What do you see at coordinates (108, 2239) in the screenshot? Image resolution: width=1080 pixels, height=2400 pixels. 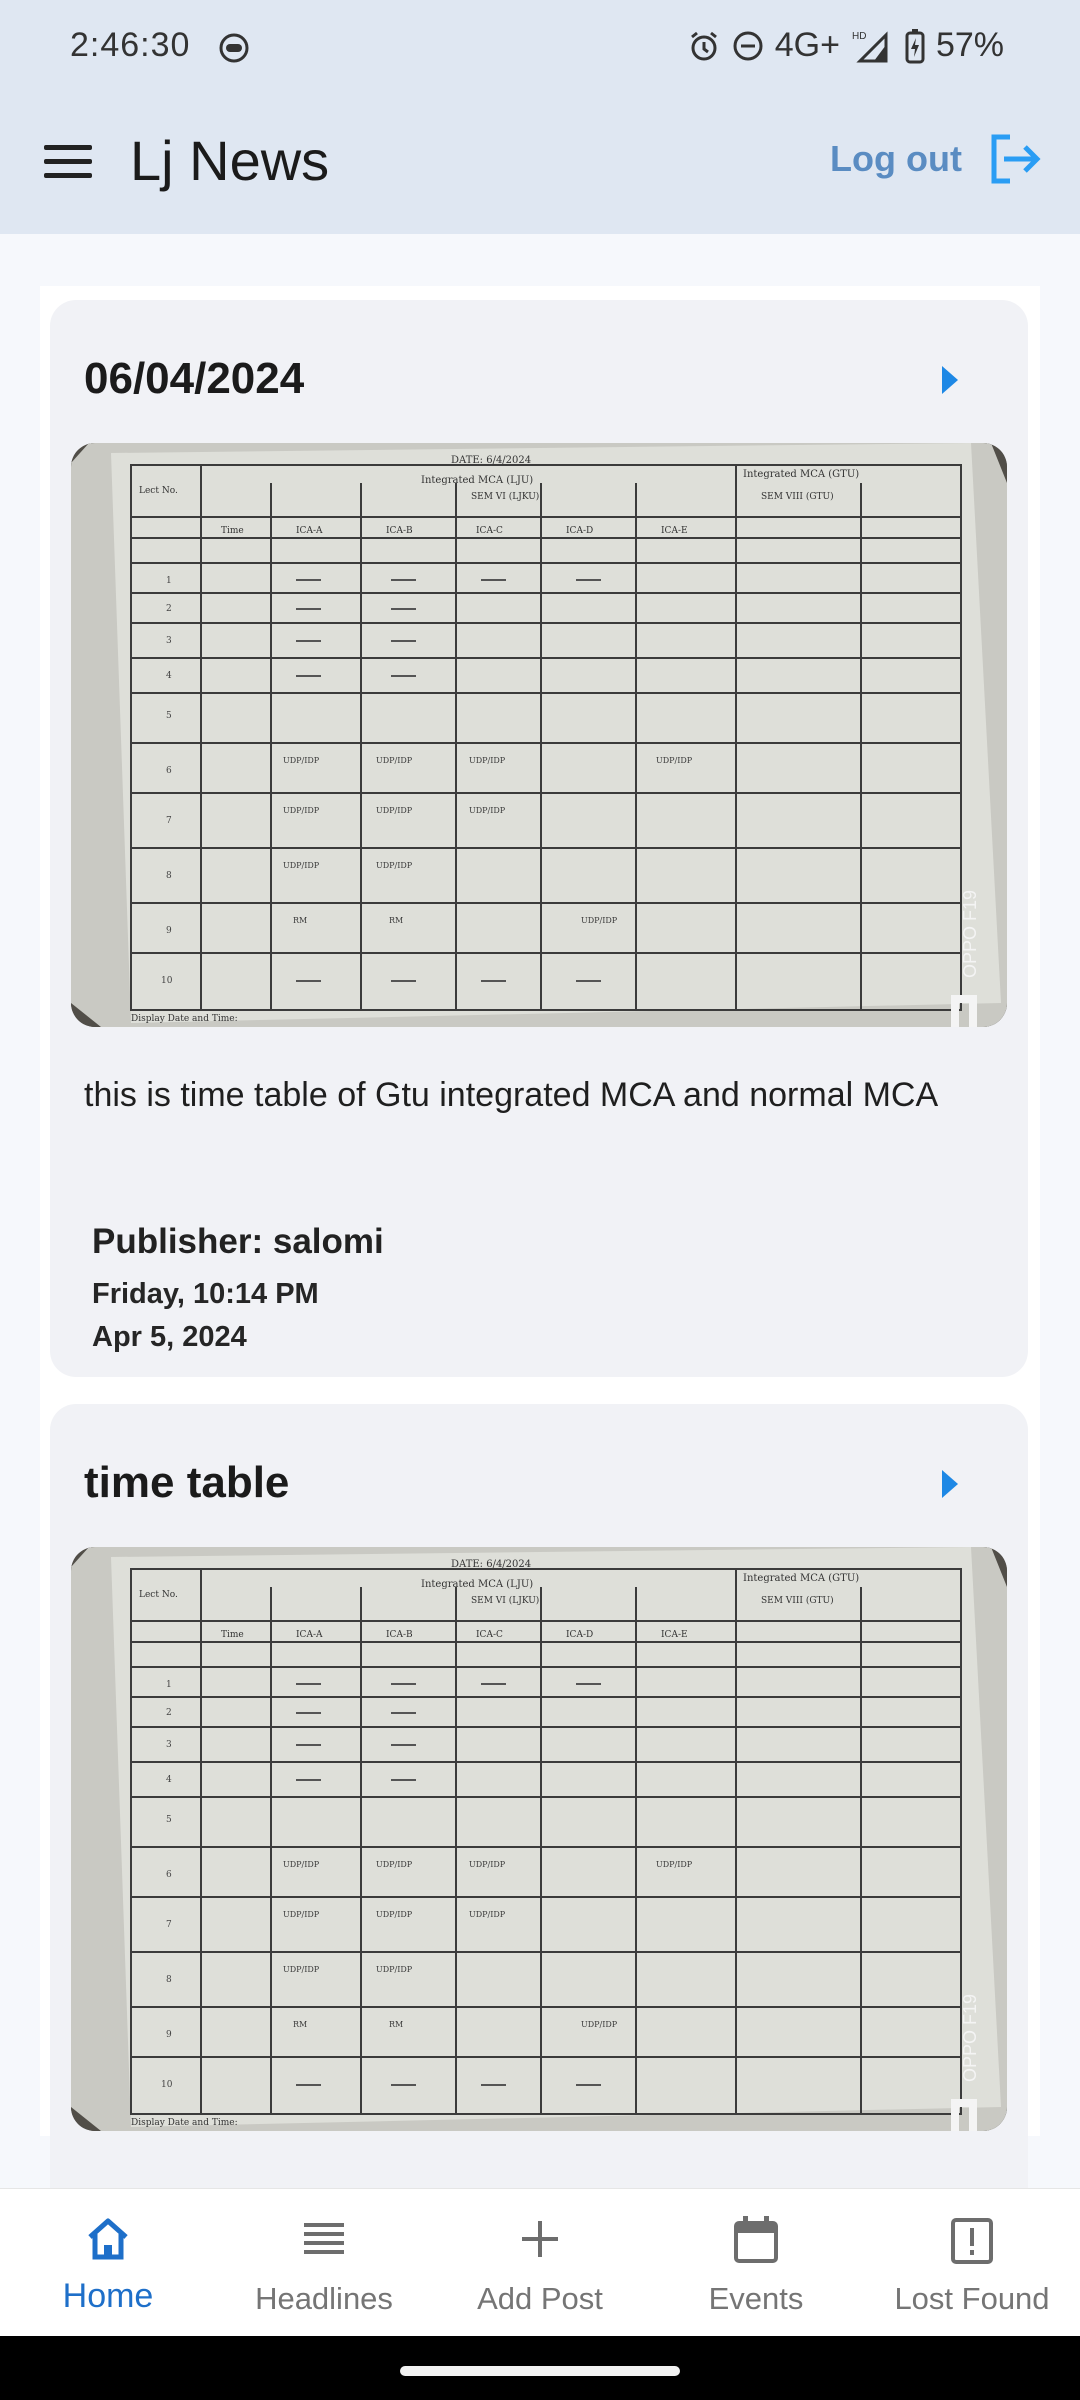 I see `home-icon` at bounding box center [108, 2239].